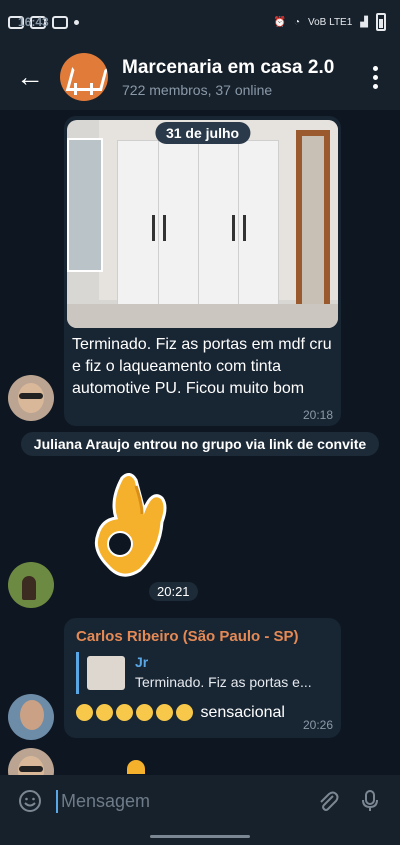 The width and height of the screenshot is (400, 845). Describe the element at coordinates (313, 225) in the screenshot. I see `doorframe-shape` at that location.